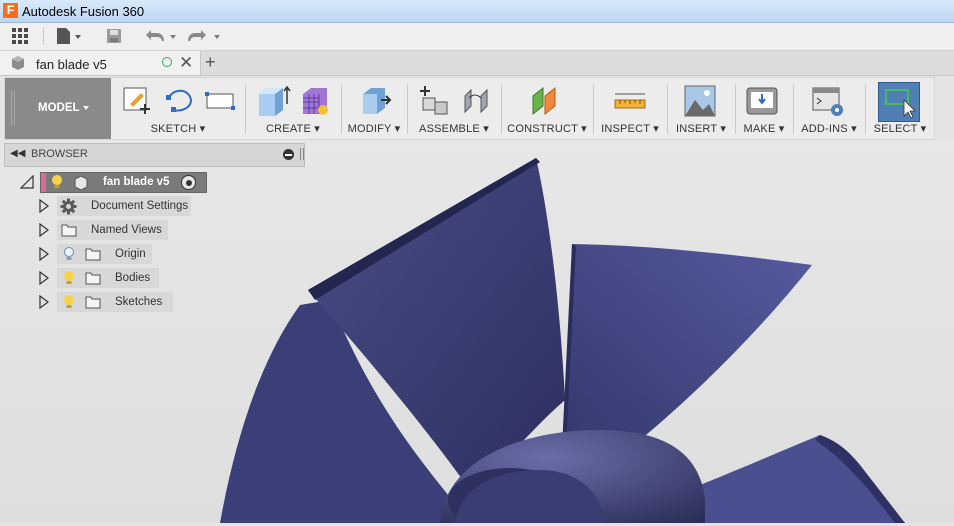  What do you see at coordinates (161, 36) in the screenshot?
I see `undo-icon` at bounding box center [161, 36].